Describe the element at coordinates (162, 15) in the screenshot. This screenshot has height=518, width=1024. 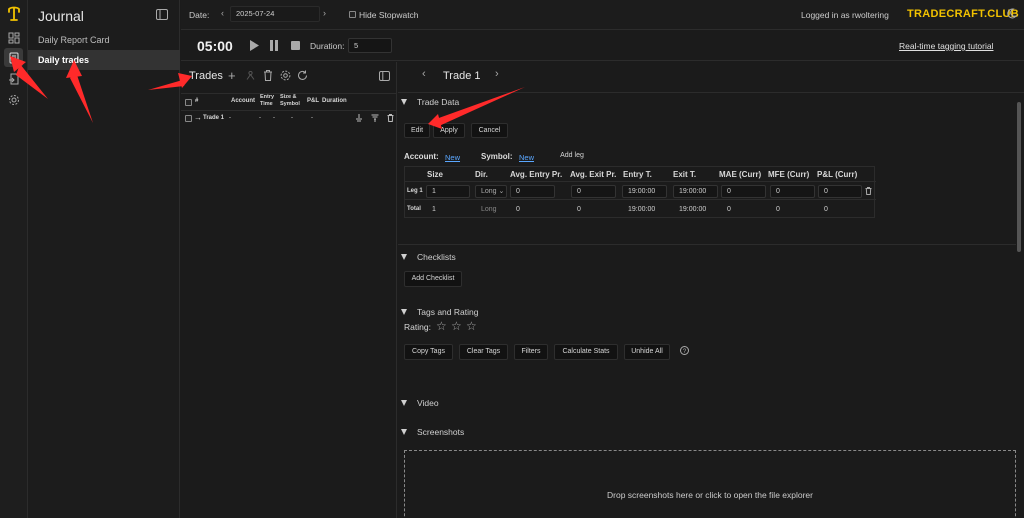
I see `collapse-sidebar-icon` at that location.